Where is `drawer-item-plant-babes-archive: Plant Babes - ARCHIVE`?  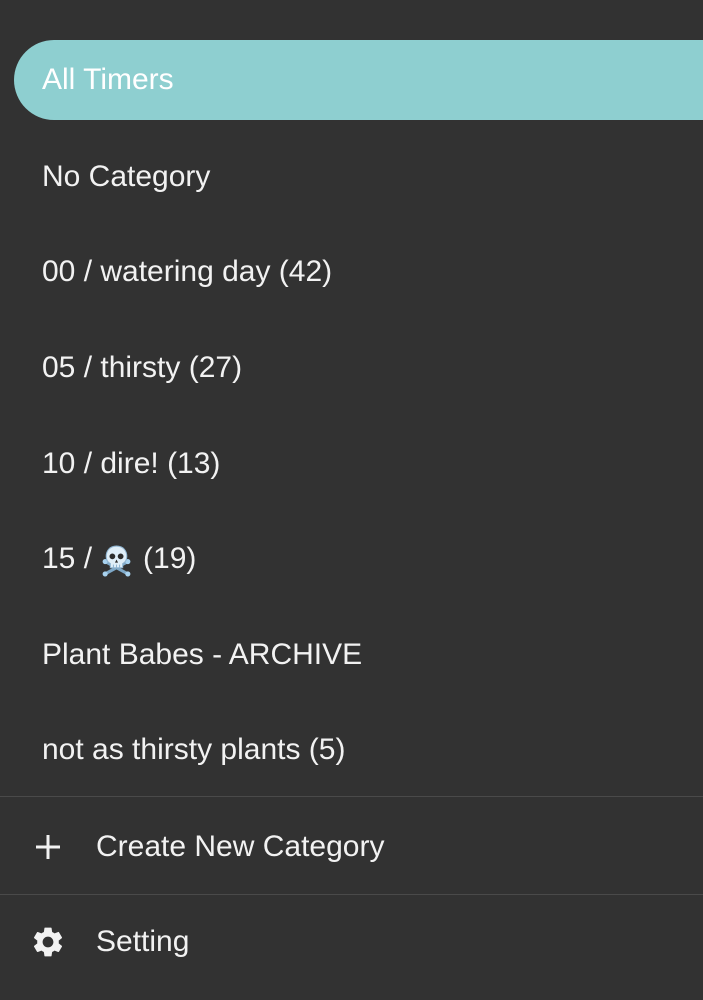
drawer-item-plant-babes-archive: Plant Babes - ARCHIVE is located at coordinates (351, 655).